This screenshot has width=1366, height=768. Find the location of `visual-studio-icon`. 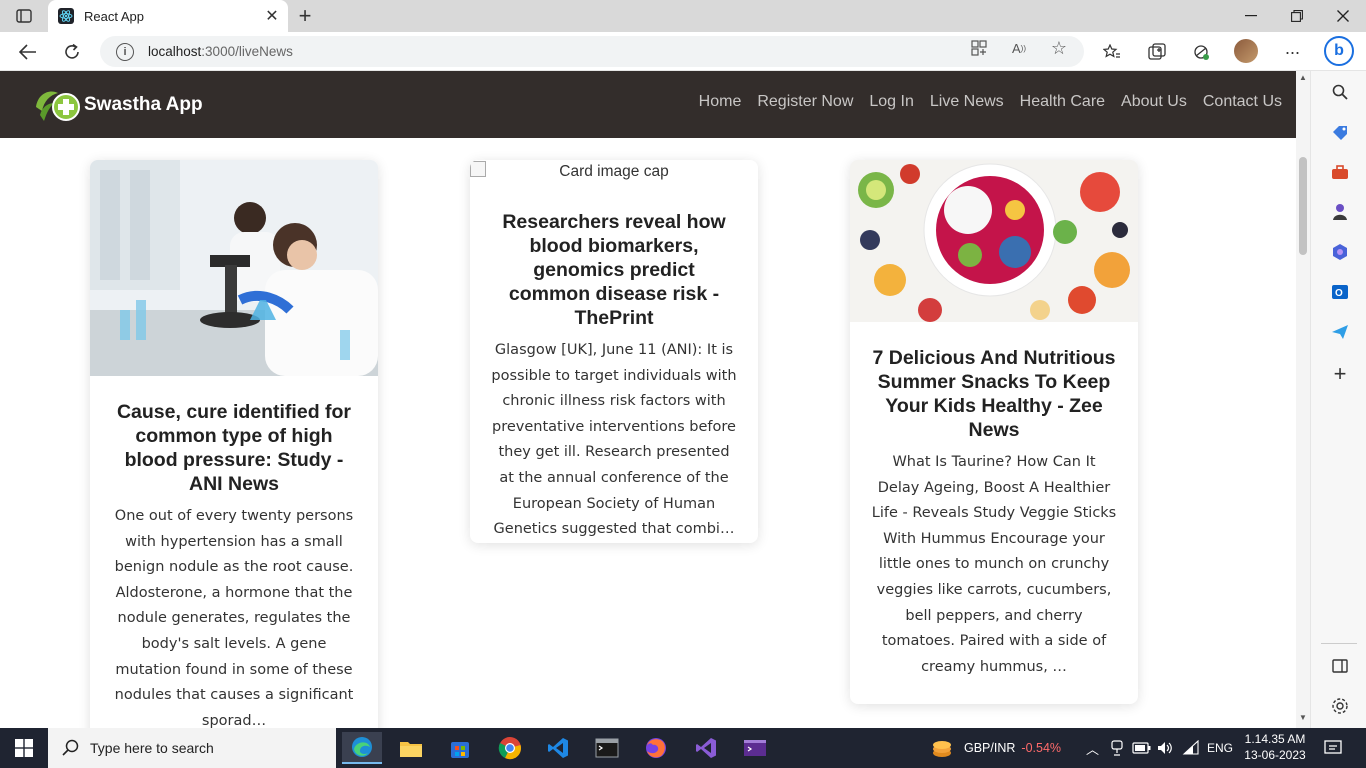

visual-studio-icon is located at coordinates (706, 748).